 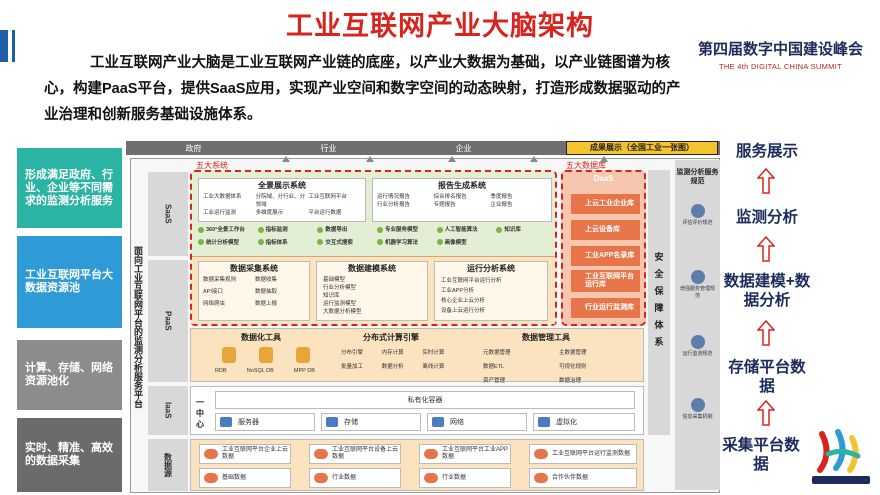 I want to click on monitor-item: 运行监测规范, so click(x=697, y=346).